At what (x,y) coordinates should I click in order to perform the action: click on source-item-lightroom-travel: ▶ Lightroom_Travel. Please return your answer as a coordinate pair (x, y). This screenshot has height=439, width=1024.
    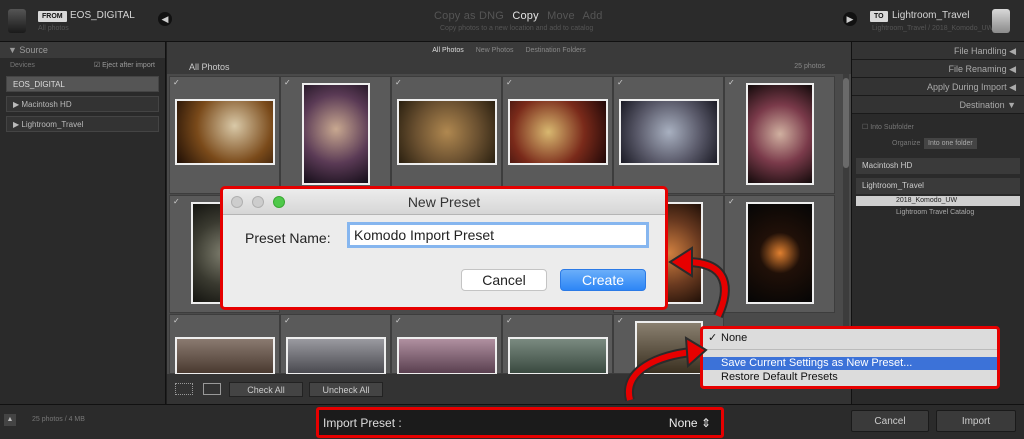
    Looking at the image, I should click on (82, 124).